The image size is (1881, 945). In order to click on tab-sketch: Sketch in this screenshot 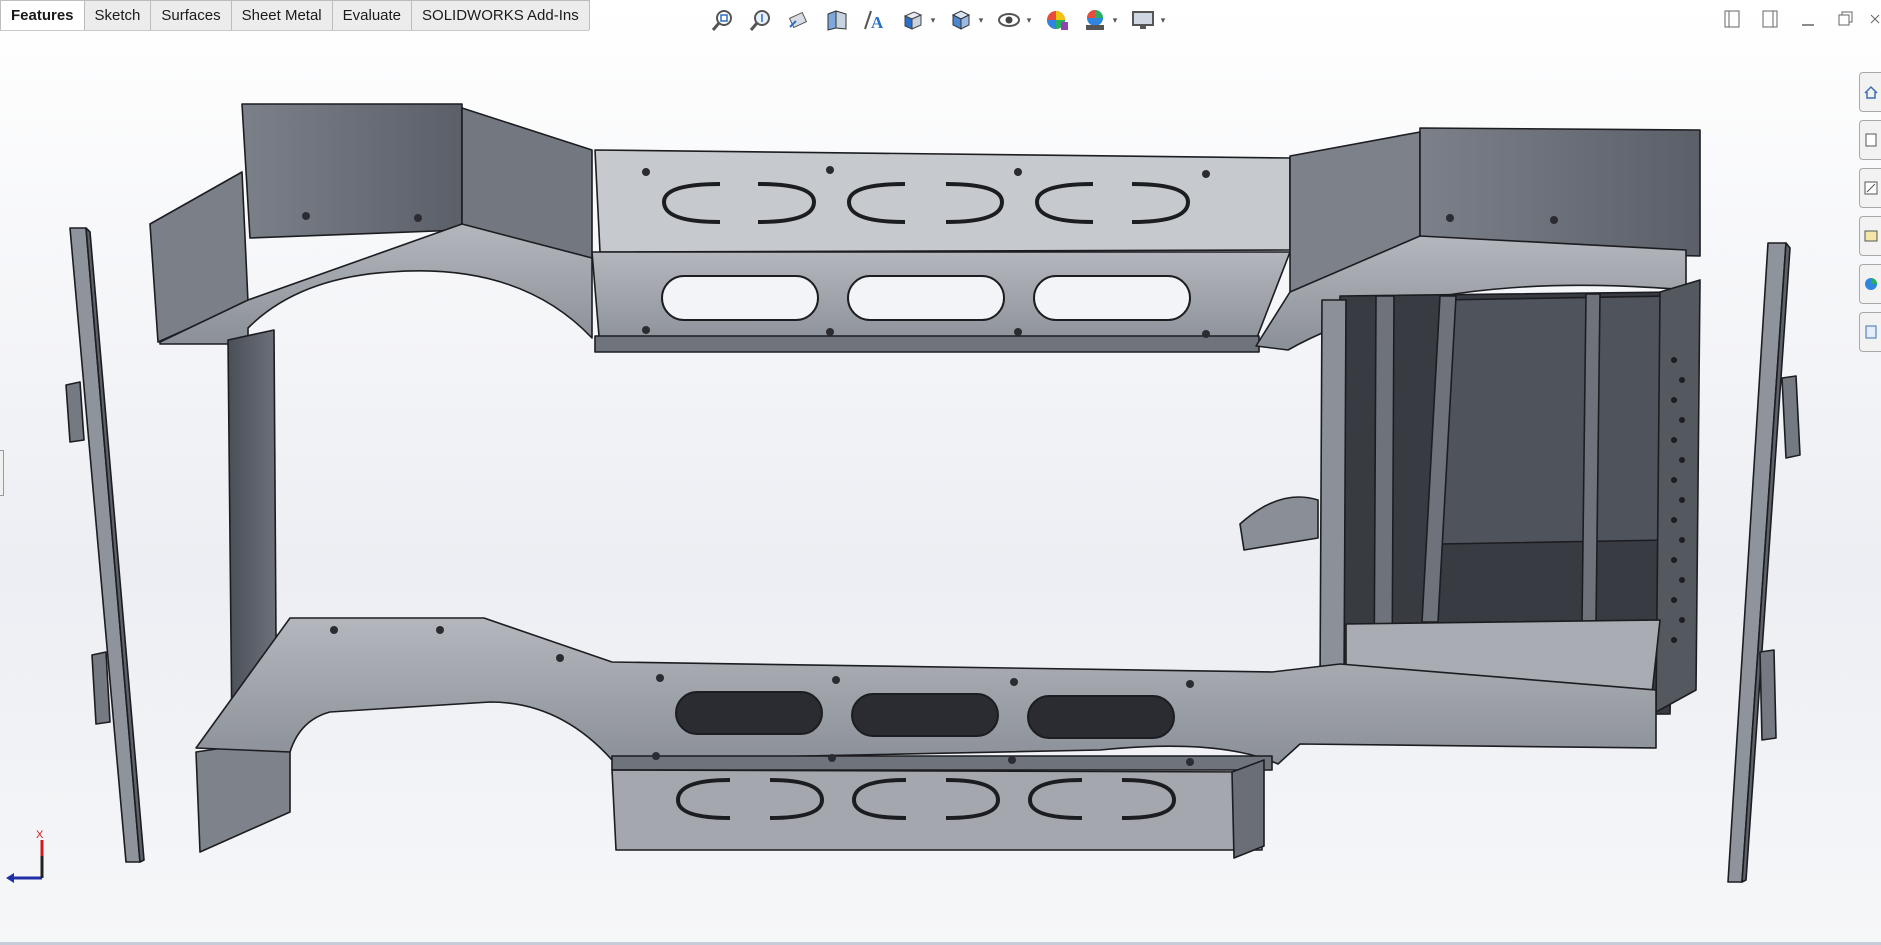, I will do `click(117, 15)`.